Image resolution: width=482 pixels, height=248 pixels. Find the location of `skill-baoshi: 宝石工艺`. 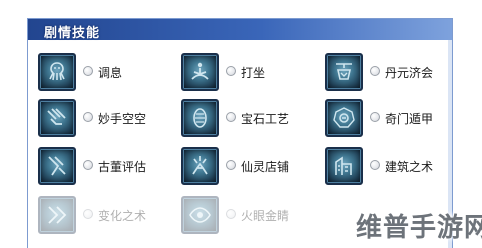

skill-baoshi: 宝石工艺 is located at coordinates (251, 118).